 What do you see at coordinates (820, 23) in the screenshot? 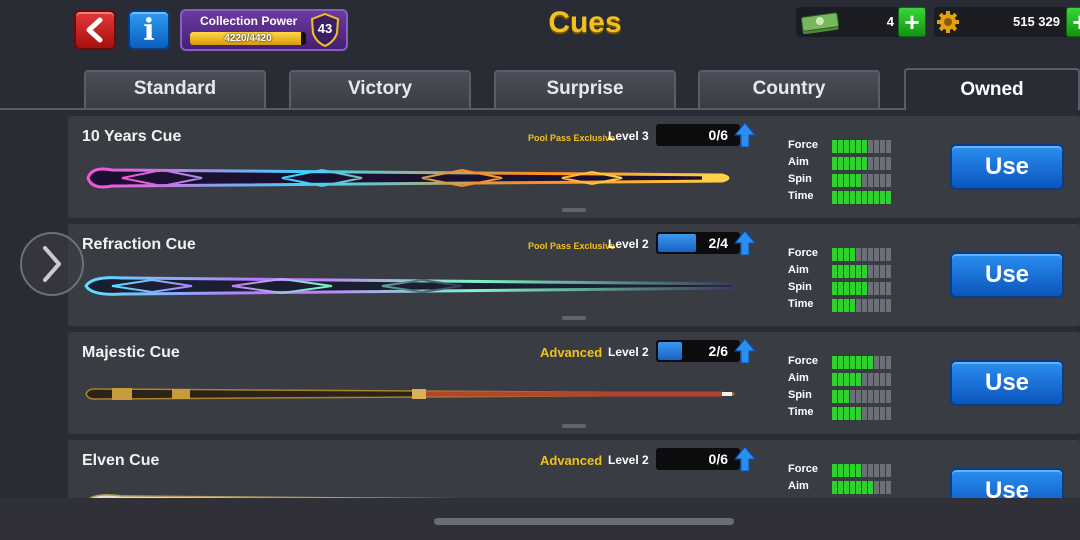
I see `cash-stack-icon` at bounding box center [820, 23].